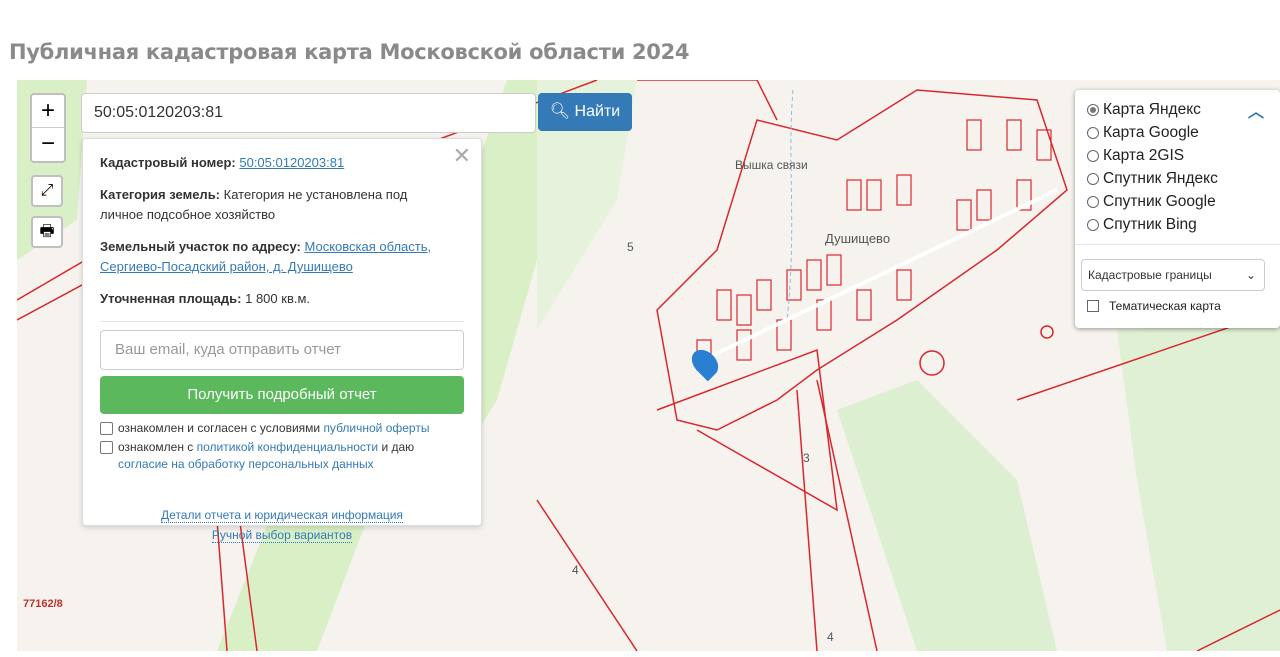  I want to click on cad-number-link: 50:05:0120203:81, so click(291, 162).